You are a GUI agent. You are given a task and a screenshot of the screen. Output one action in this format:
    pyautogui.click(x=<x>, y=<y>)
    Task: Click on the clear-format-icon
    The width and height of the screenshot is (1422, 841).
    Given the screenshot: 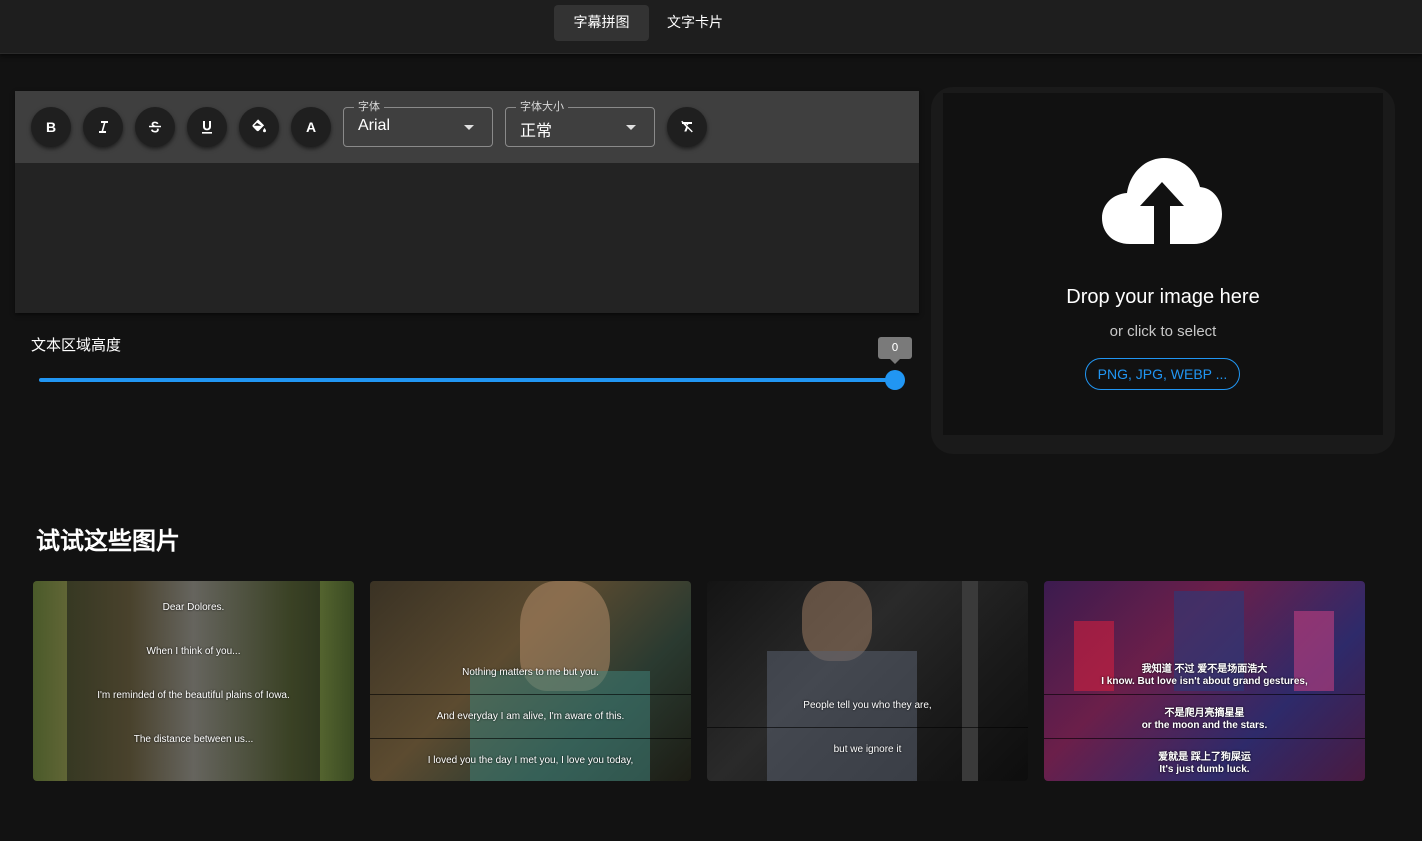 What is the action you would take?
    pyautogui.click(x=687, y=126)
    